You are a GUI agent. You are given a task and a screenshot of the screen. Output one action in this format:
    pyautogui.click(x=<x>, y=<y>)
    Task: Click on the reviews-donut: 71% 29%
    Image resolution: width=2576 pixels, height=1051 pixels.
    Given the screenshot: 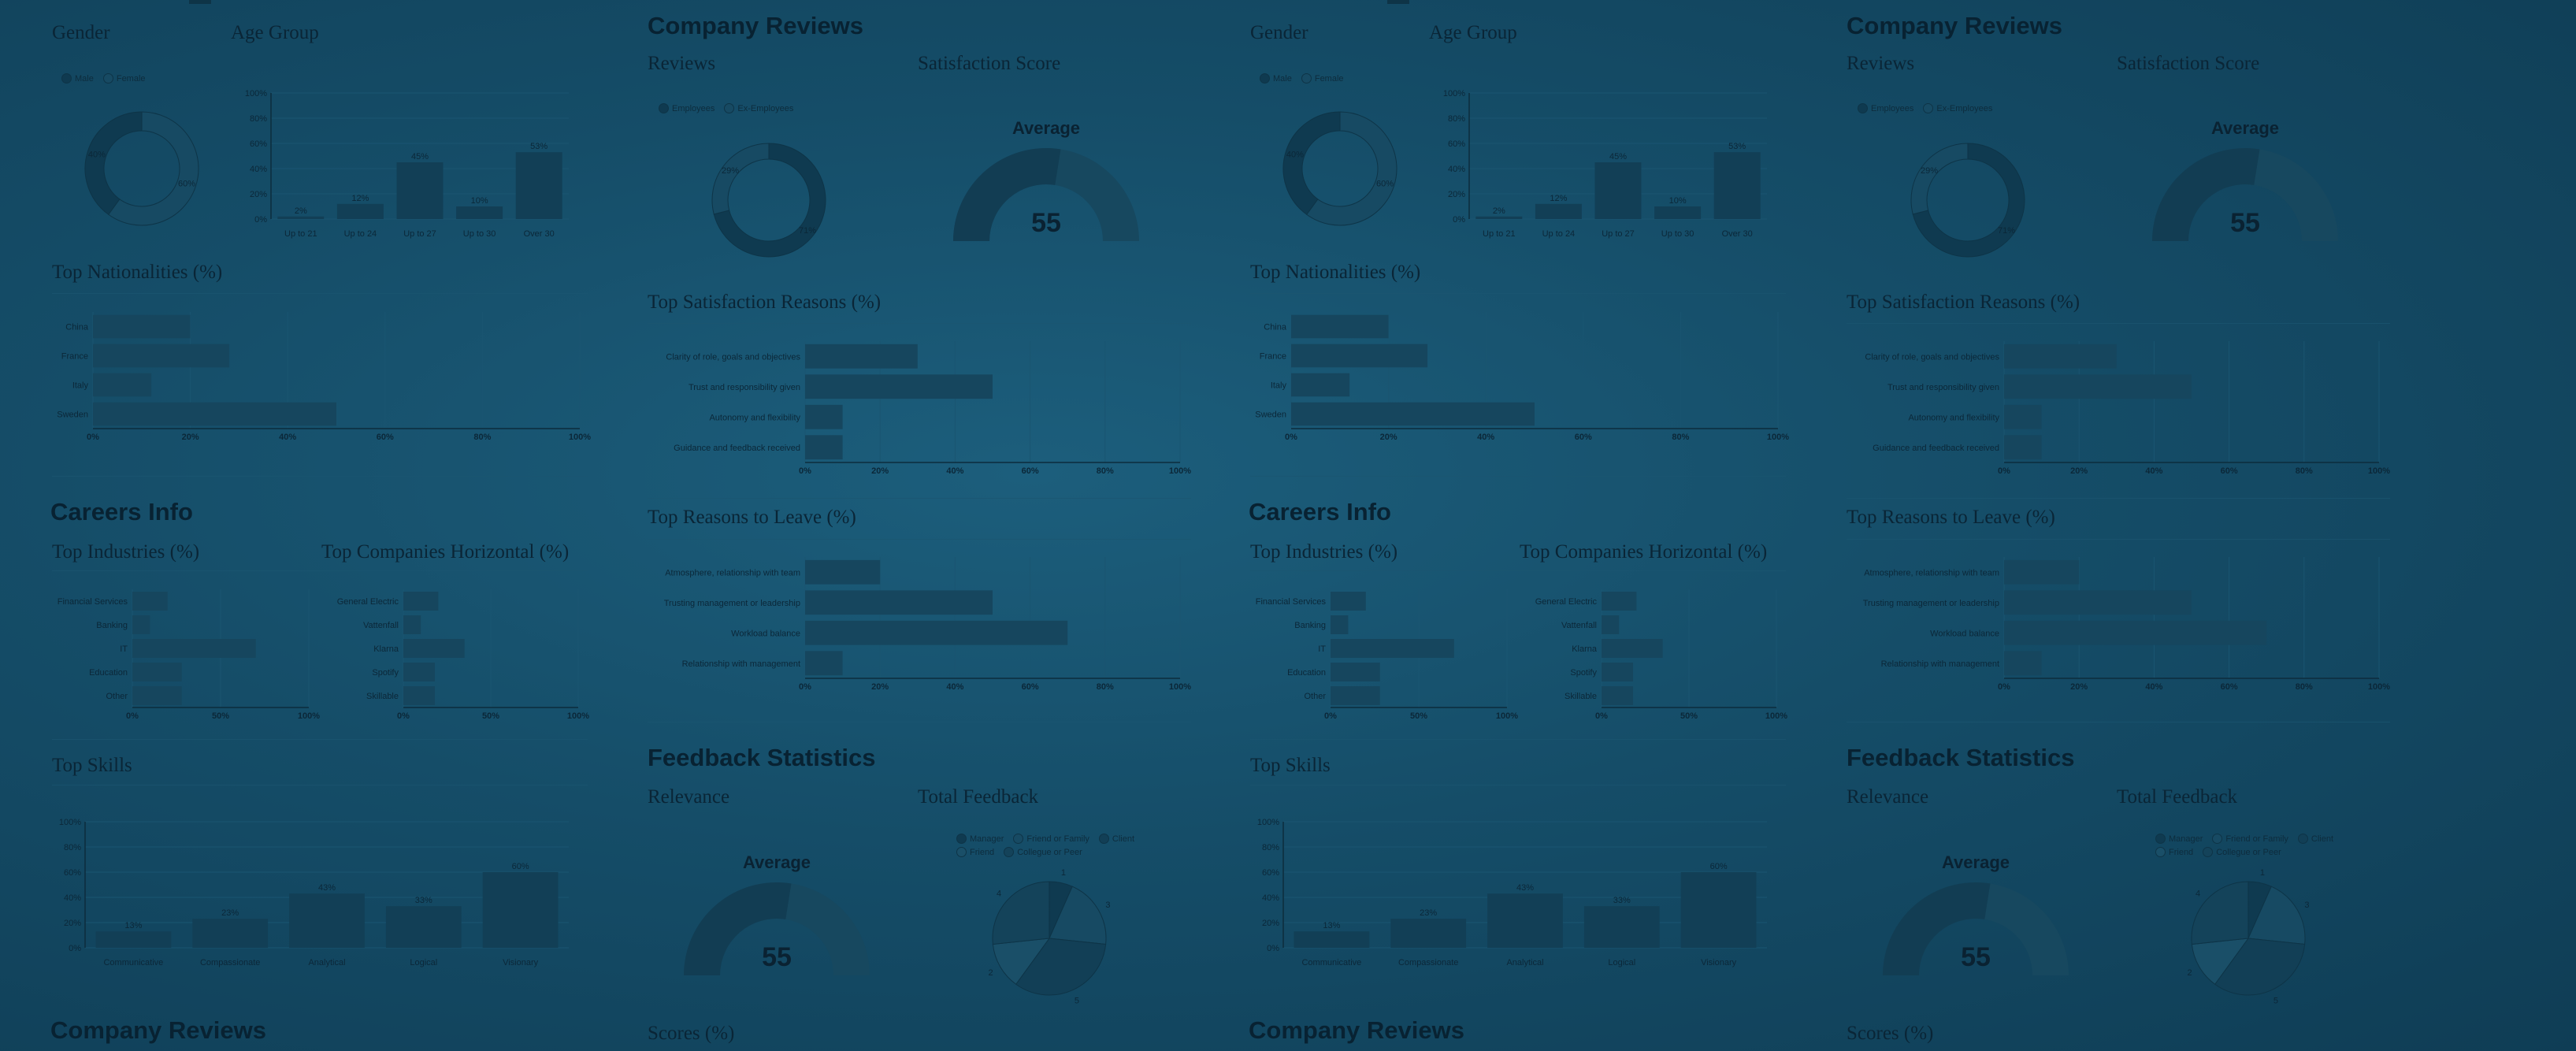 What is the action you would take?
    pyautogui.click(x=1967, y=201)
    